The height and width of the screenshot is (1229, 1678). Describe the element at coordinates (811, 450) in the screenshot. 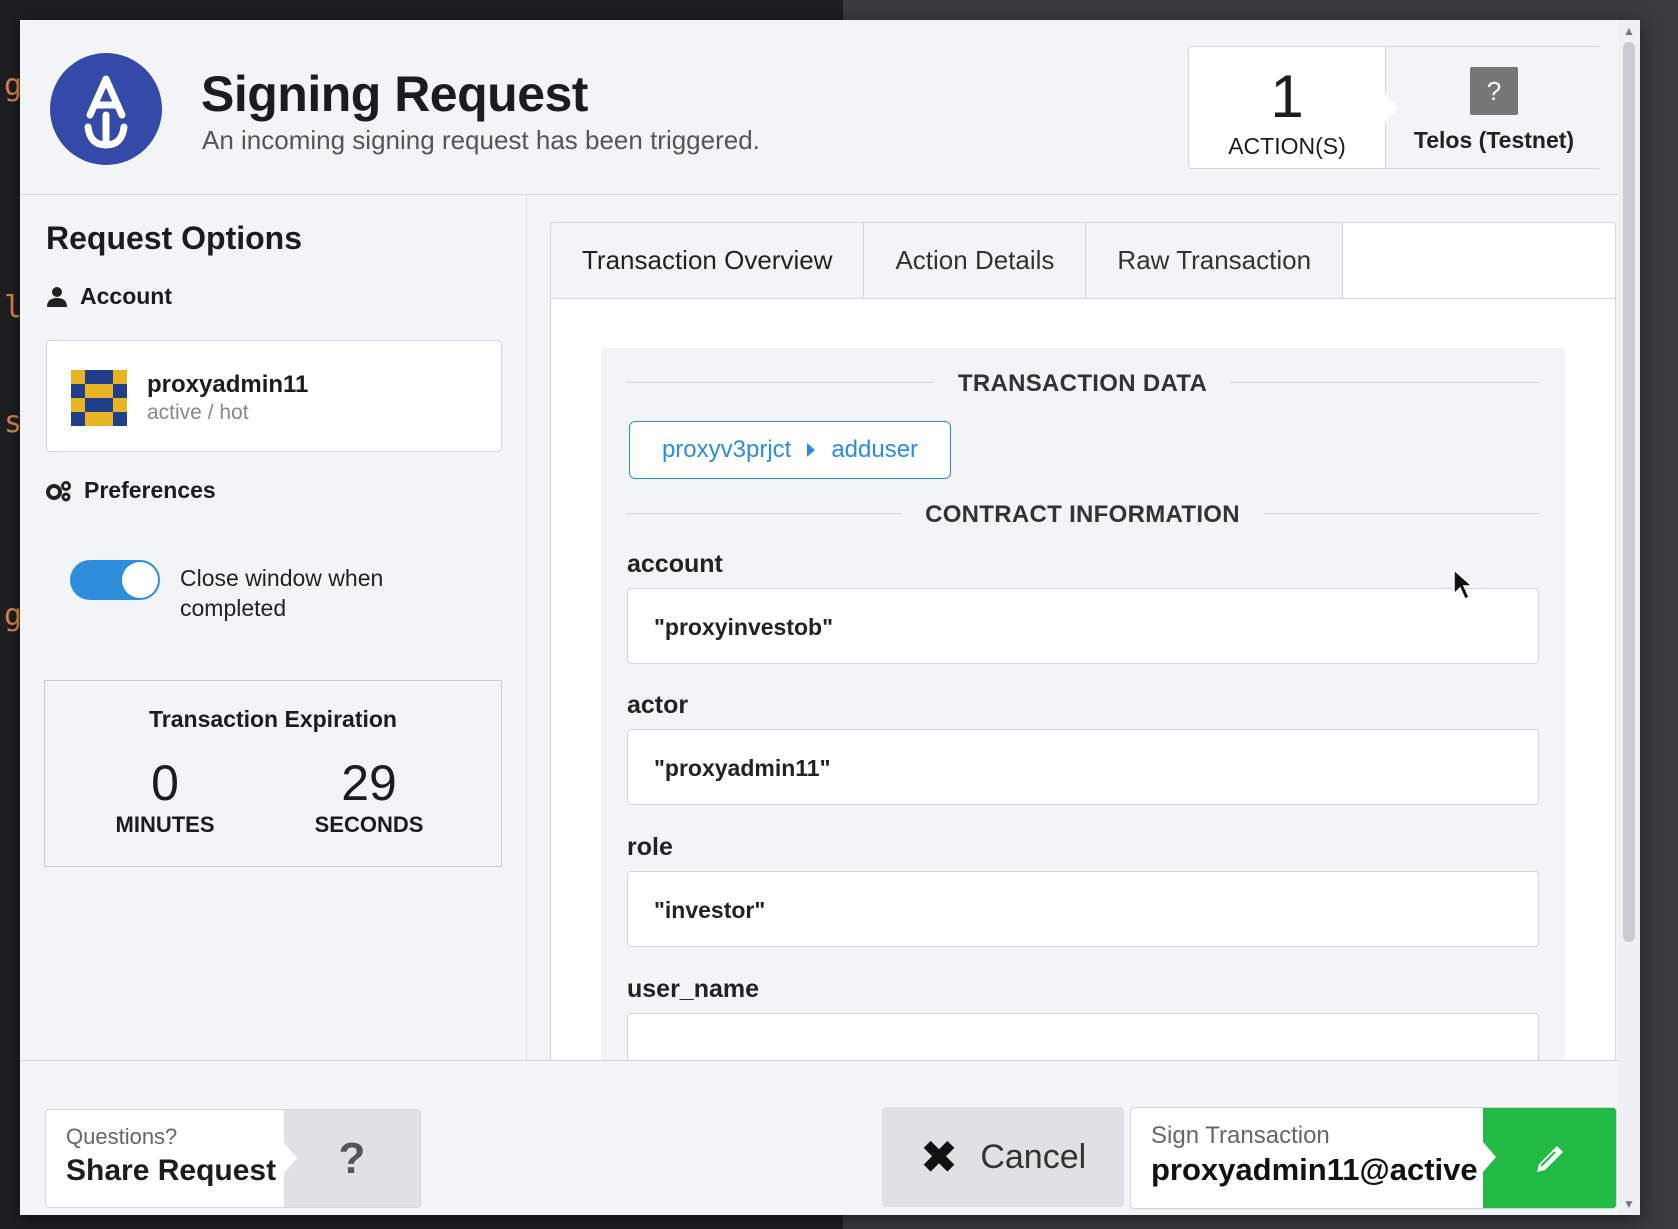

I see `caret-right-icon` at that location.